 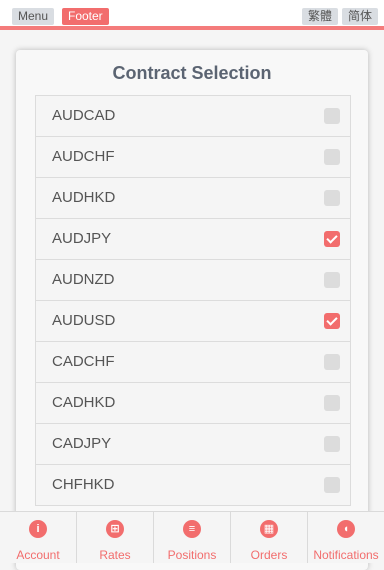 What do you see at coordinates (84, 197) in the screenshot?
I see `contract-label: AUDHKD` at bounding box center [84, 197].